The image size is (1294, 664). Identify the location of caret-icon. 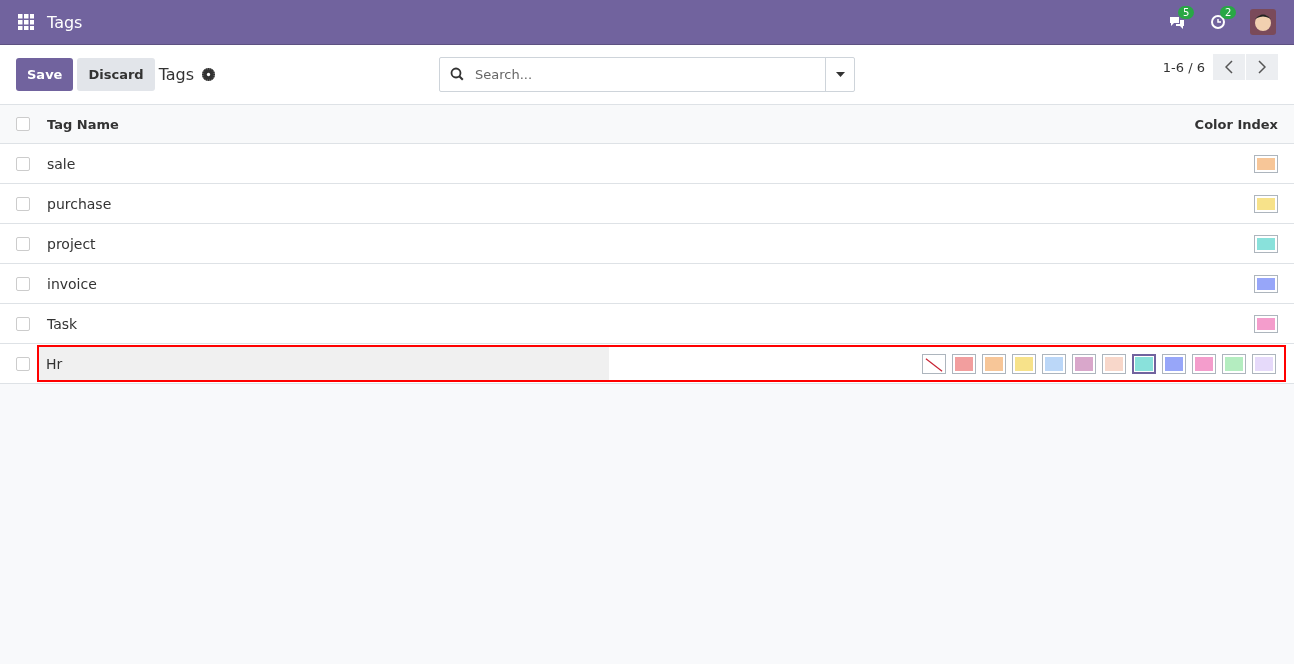
(840, 74).